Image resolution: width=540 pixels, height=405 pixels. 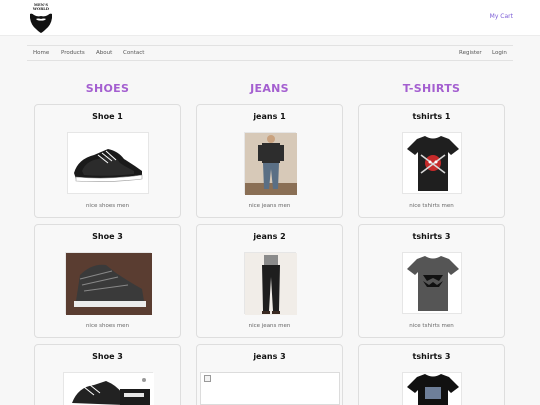 I want to click on product-card: tshirts 3 nice tshirts men, so click(x=431, y=281).